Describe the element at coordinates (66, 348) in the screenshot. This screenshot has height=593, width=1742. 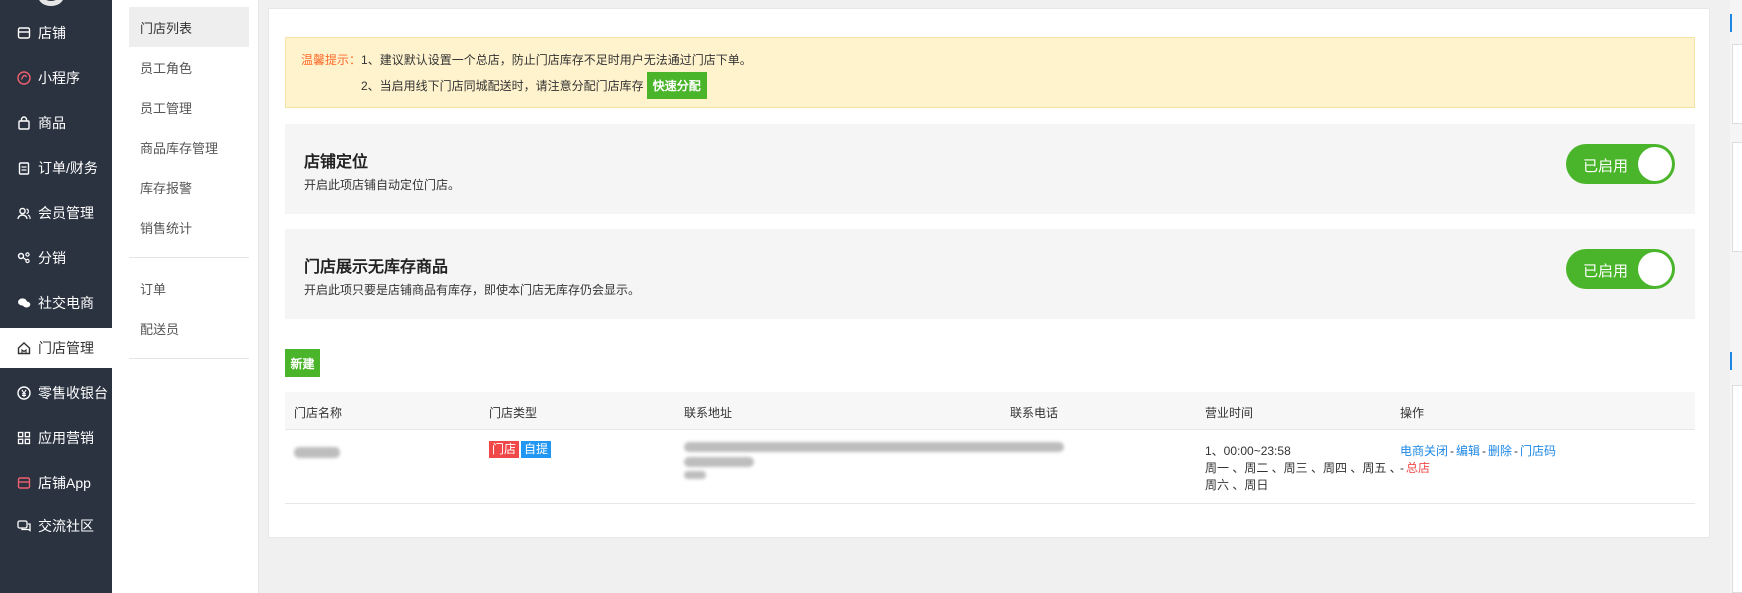
I see `sidebar-item-label: 门店管理` at that location.